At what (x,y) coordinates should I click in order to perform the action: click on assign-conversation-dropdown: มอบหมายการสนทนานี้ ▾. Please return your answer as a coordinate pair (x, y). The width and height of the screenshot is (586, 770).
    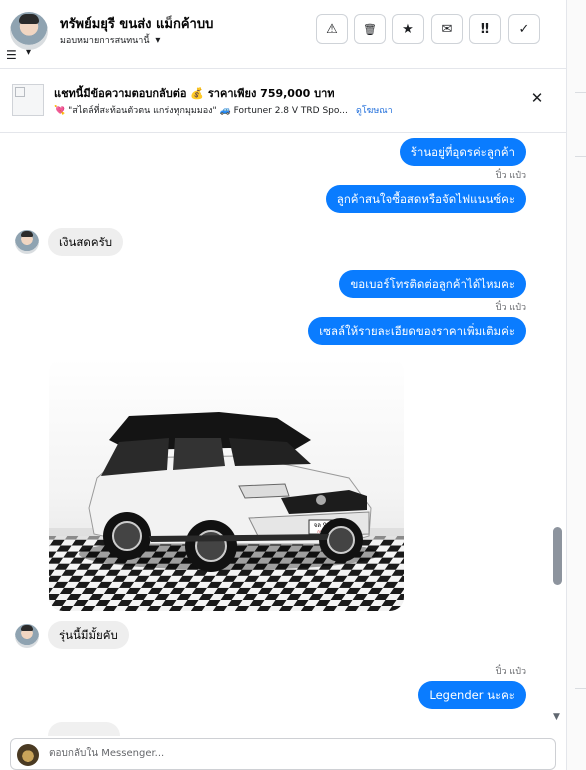
    Looking at the image, I should click on (110, 40).